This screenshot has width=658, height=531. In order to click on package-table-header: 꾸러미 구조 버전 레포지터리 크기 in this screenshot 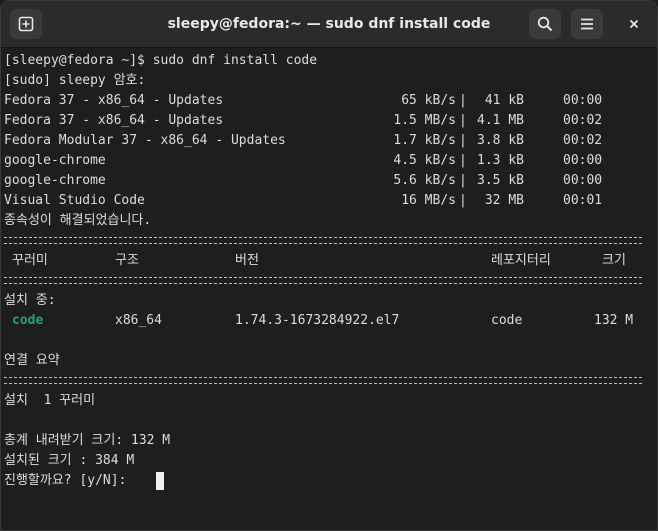, I will do `click(324, 261)`.